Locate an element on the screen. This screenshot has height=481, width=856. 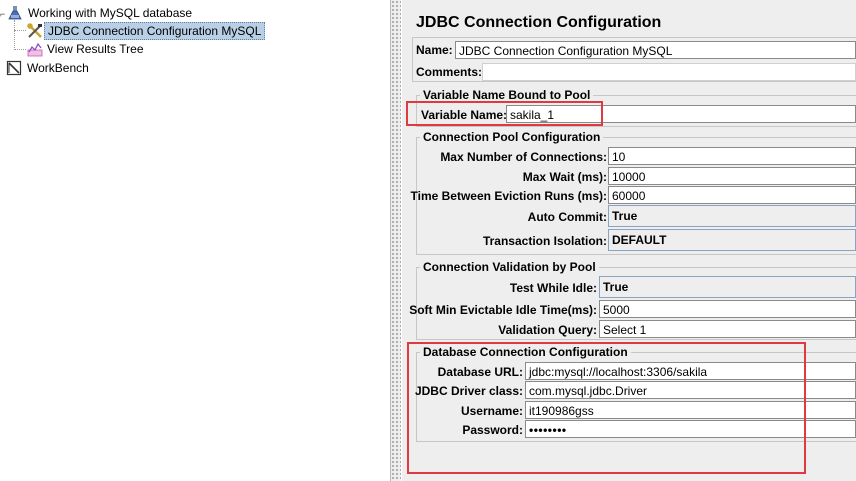
chart-icon is located at coordinates (35, 49).